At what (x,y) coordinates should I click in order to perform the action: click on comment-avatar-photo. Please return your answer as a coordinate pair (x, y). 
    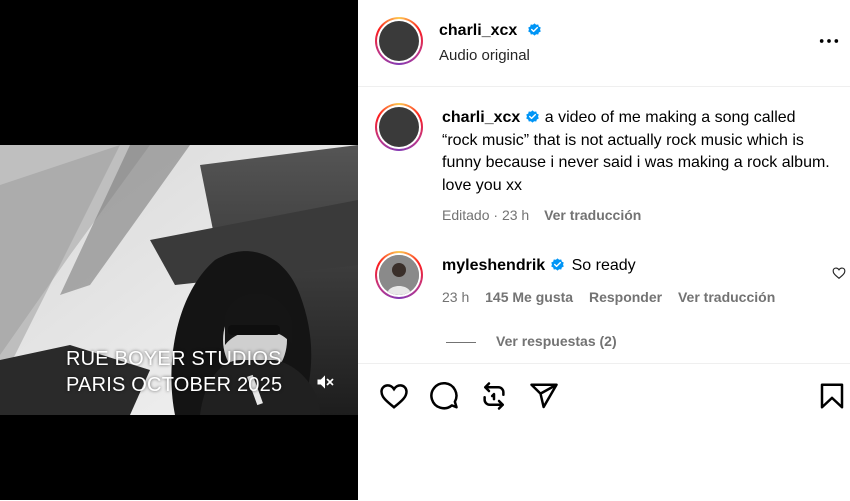
    Looking at the image, I should click on (399, 275).